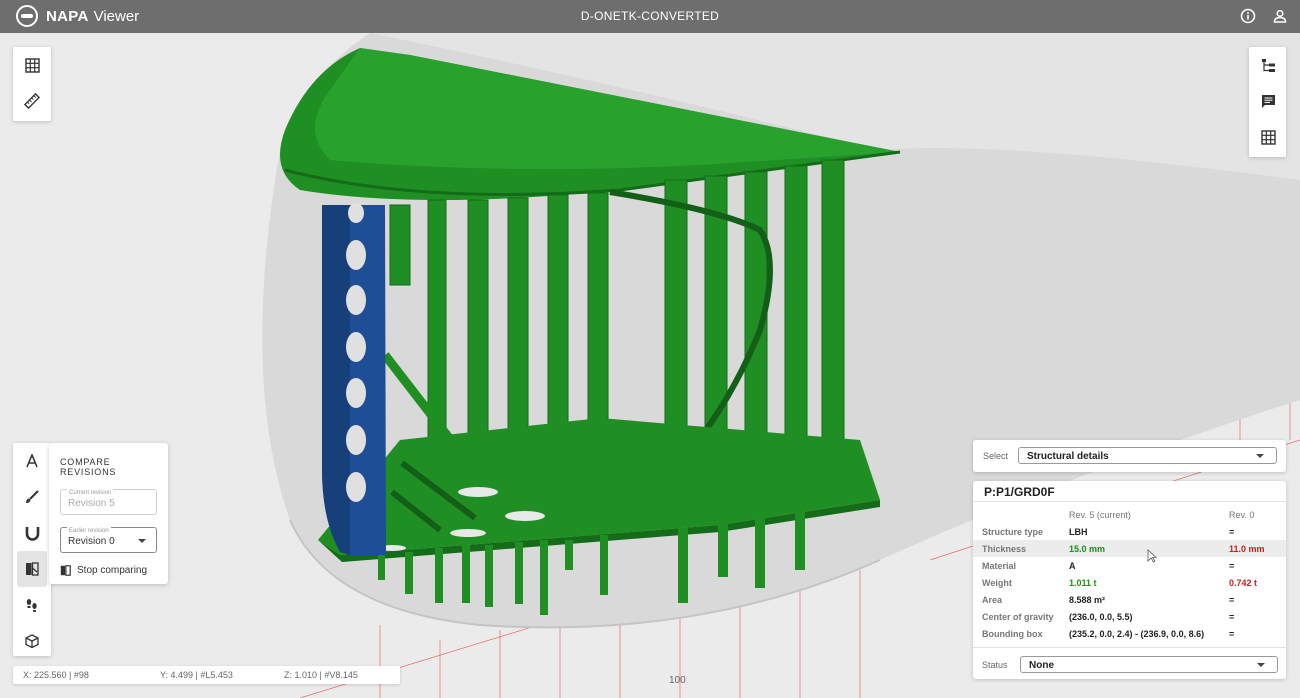 The height and width of the screenshot is (698, 1300). I want to click on table-row: Area 8.588 m² =, so click(1129, 599).